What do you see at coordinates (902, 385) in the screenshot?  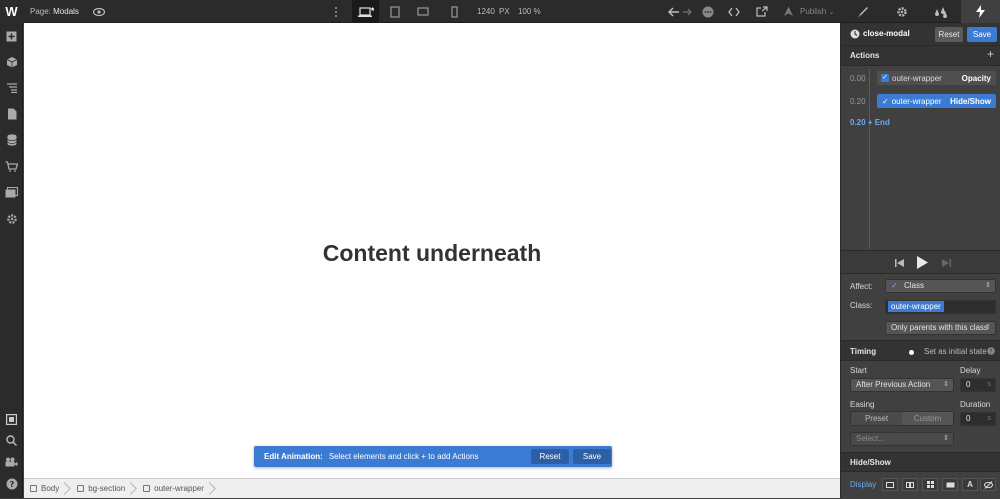 I see `start-select: After Previous Action ⇕` at bounding box center [902, 385].